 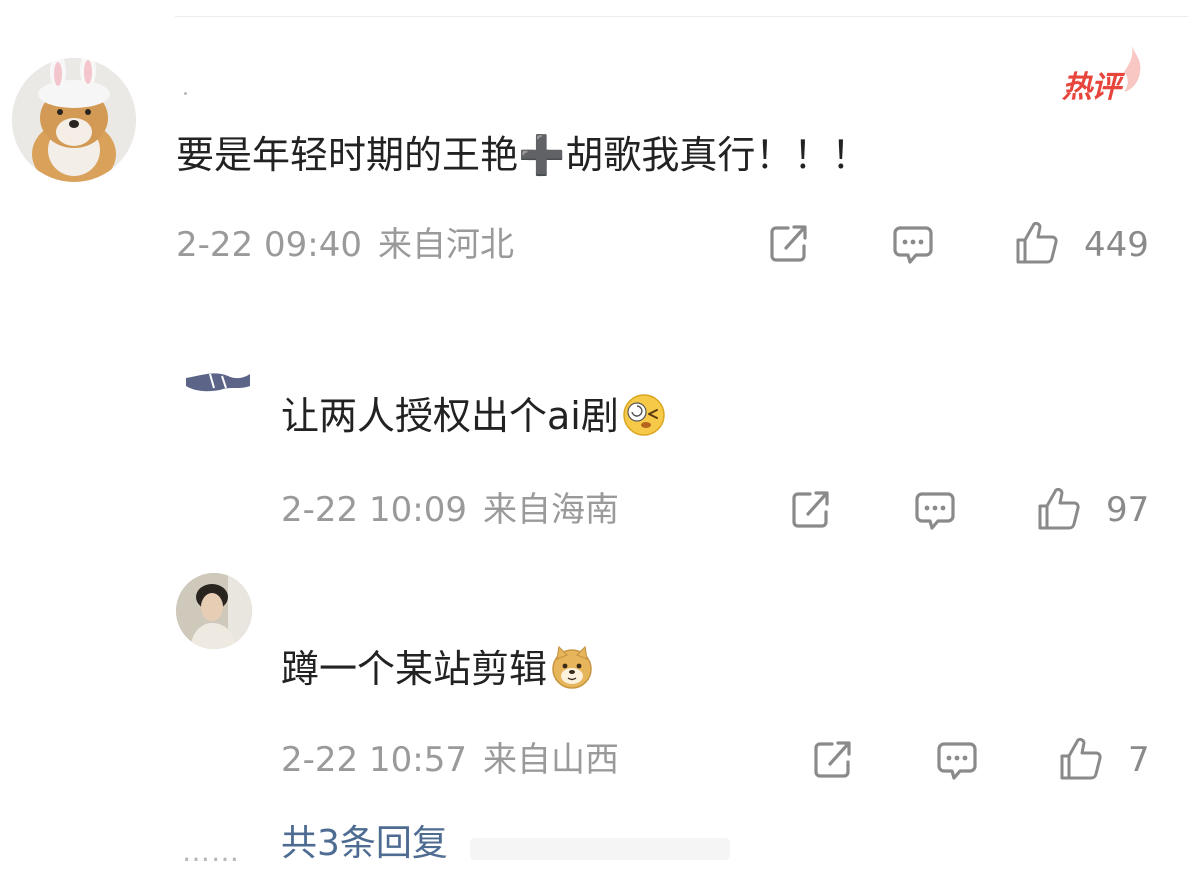 I want to click on reply-text-content: 蹲一个某站剪辑, so click(x=414, y=669).